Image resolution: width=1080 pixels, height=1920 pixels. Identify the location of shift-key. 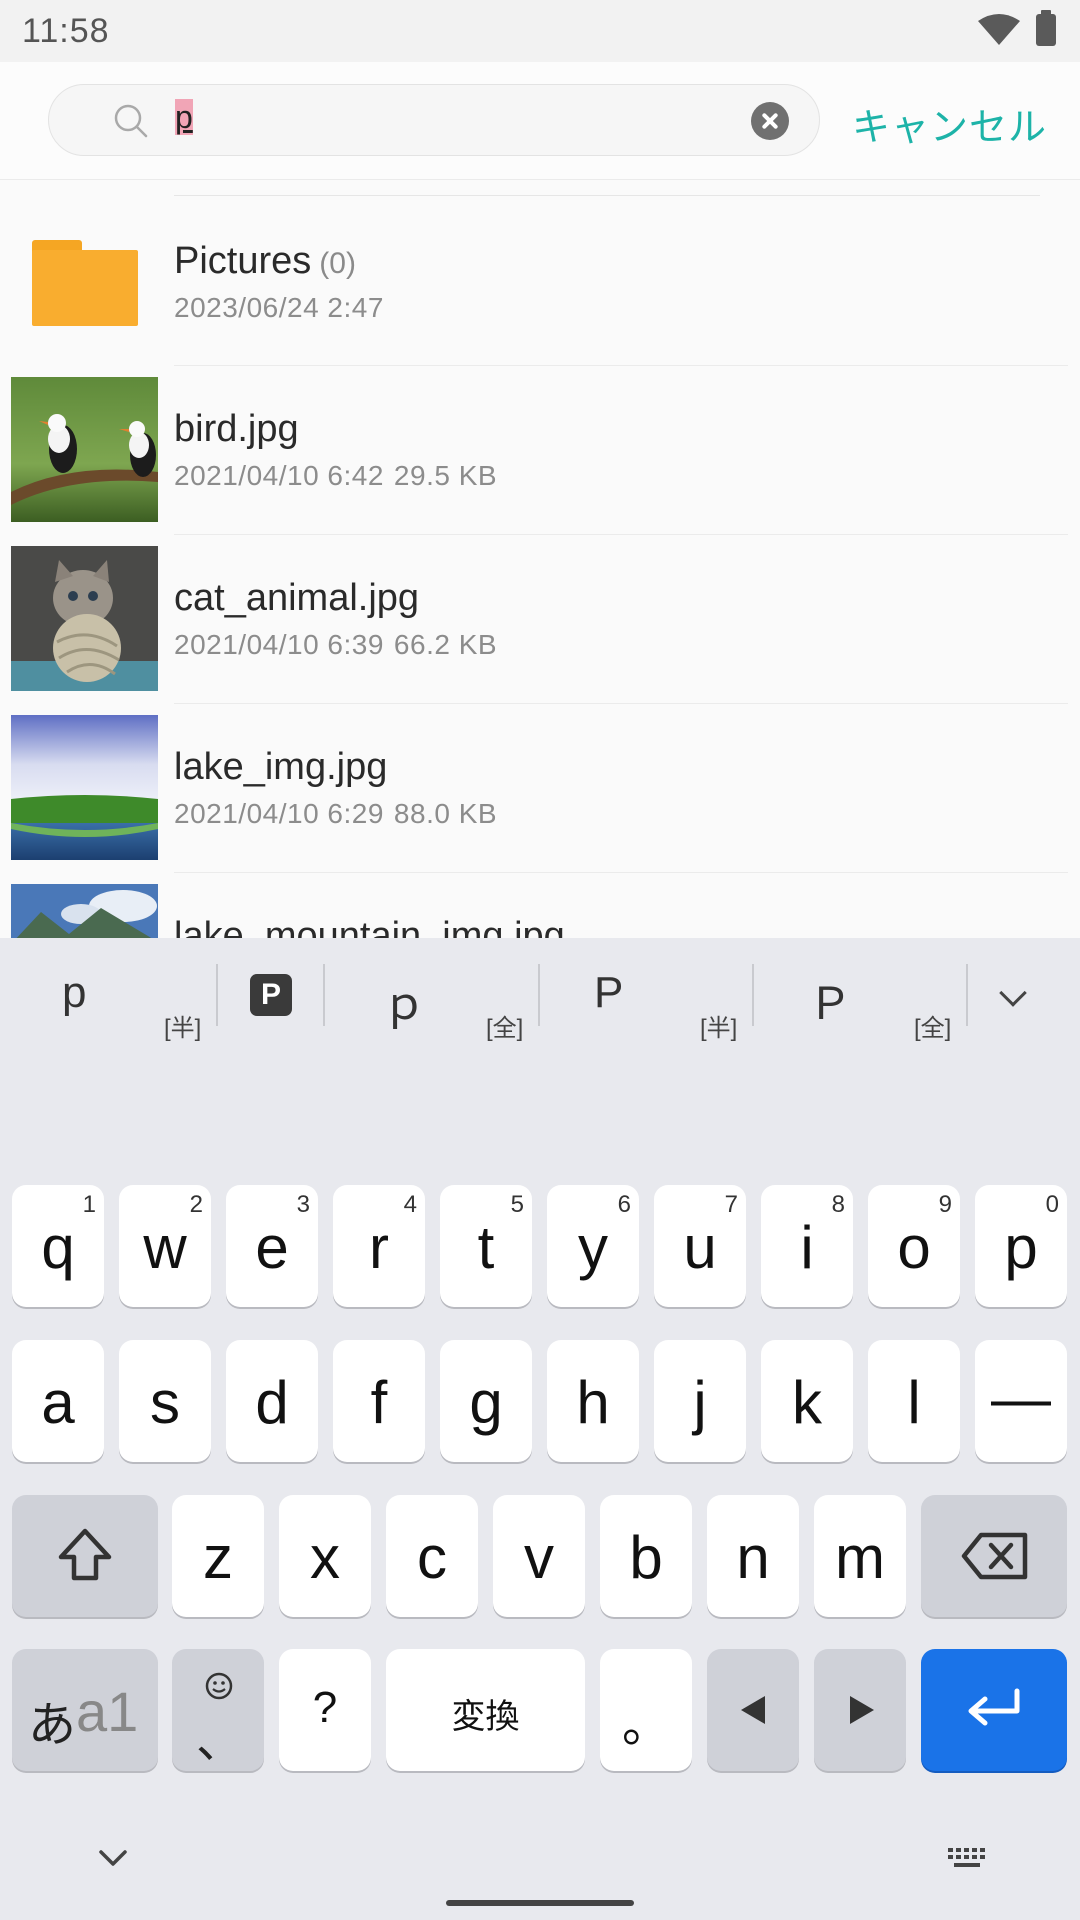
(85, 1556).